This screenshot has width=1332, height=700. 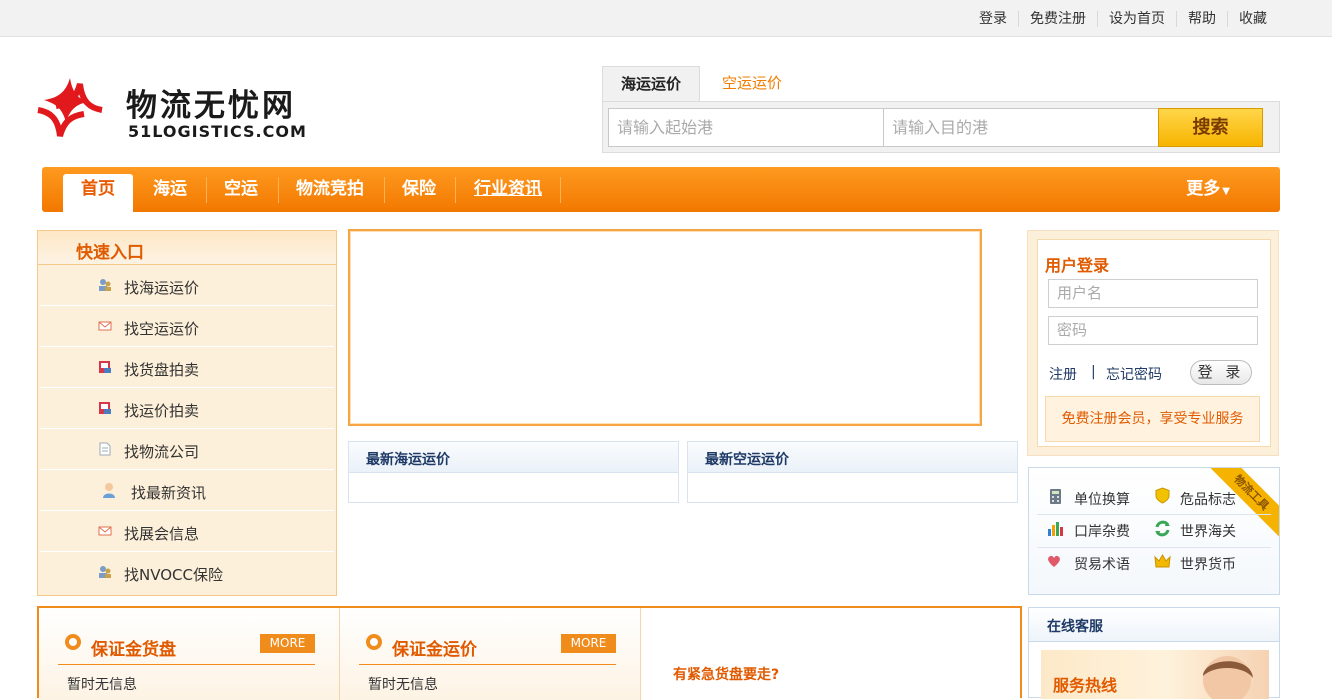 What do you see at coordinates (1136, 19) in the screenshot?
I see `set-homepage-link: 设为首页` at bounding box center [1136, 19].